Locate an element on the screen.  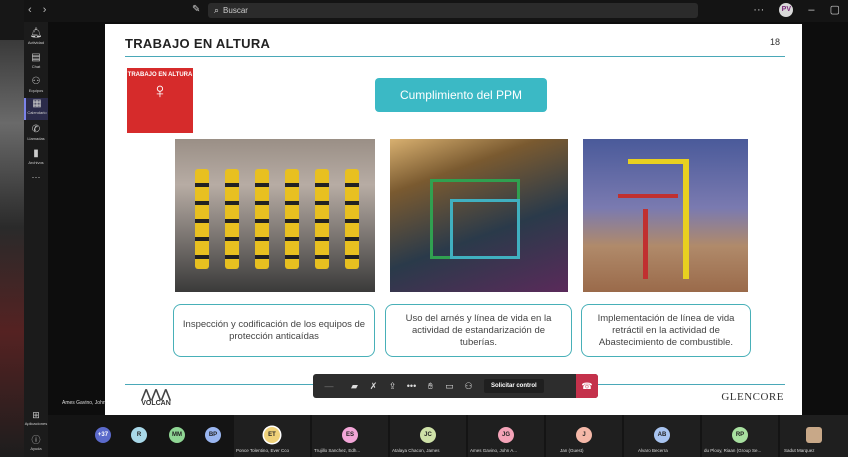
avatar is located at coordinates (814, 435).